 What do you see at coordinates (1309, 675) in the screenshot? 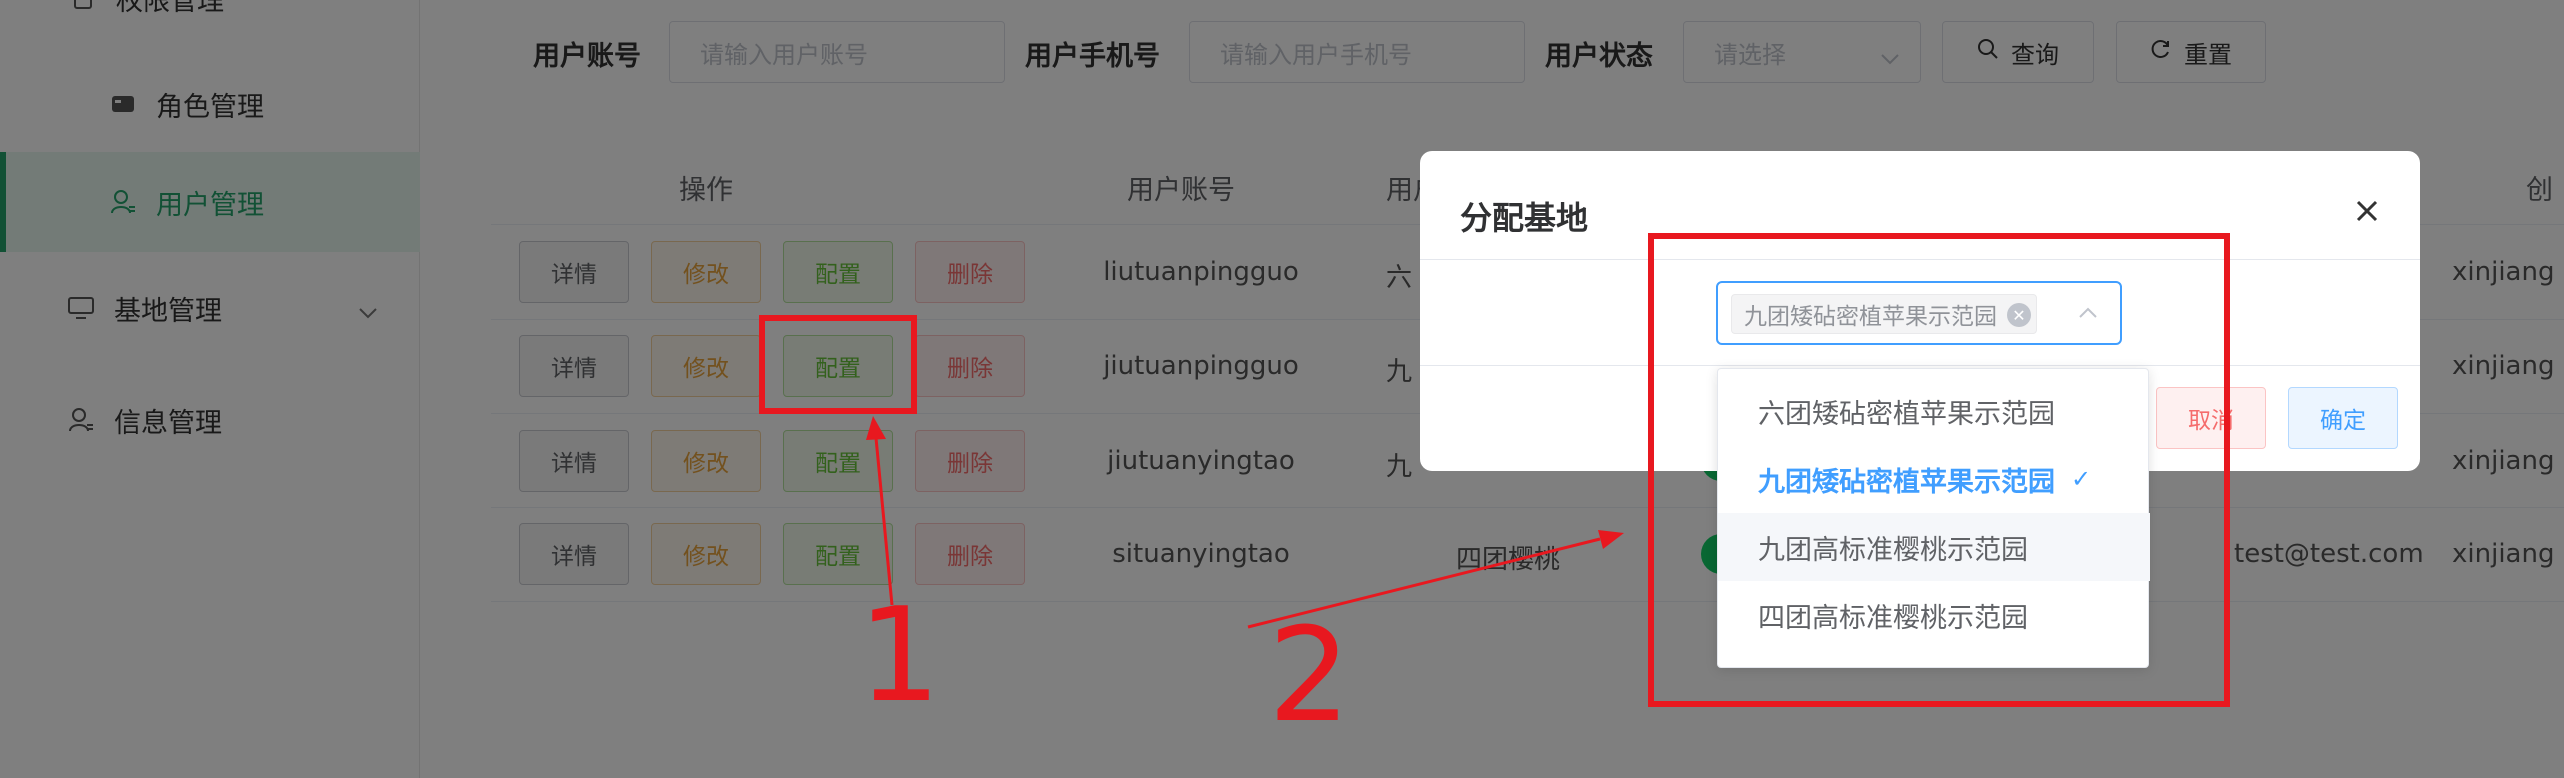
I see `annotation-number-2: 2` at bounding box center [1309, 675].